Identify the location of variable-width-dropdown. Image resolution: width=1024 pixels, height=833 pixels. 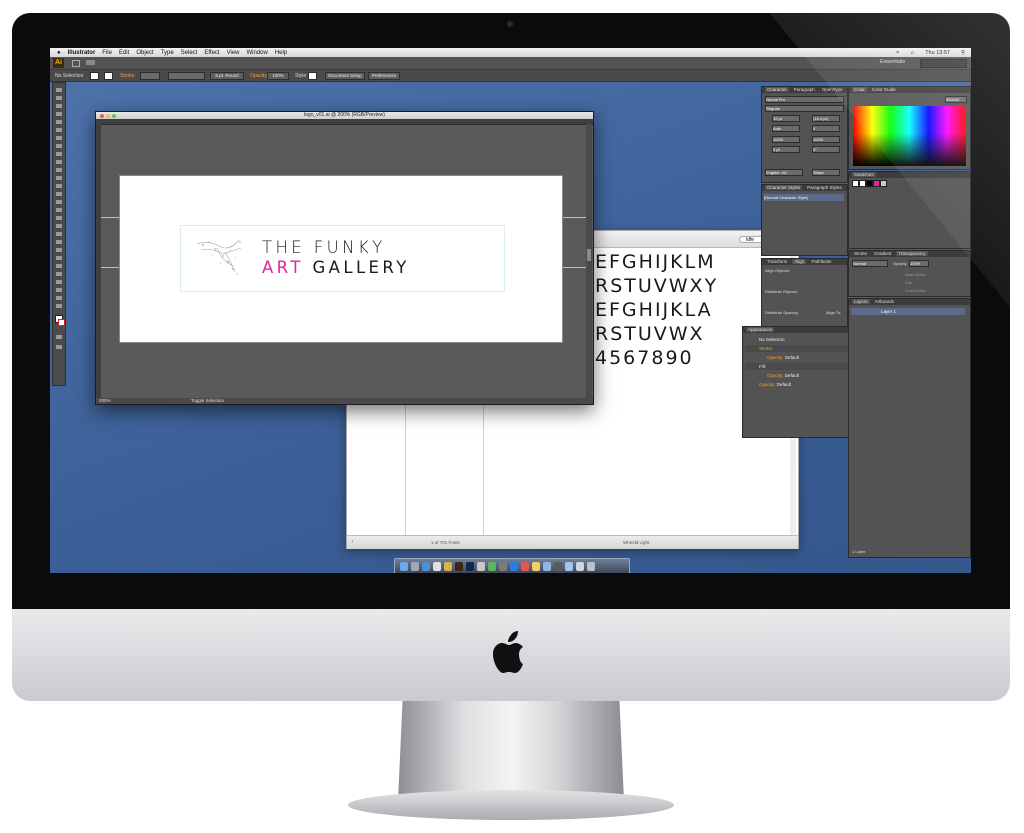
(186, 76).